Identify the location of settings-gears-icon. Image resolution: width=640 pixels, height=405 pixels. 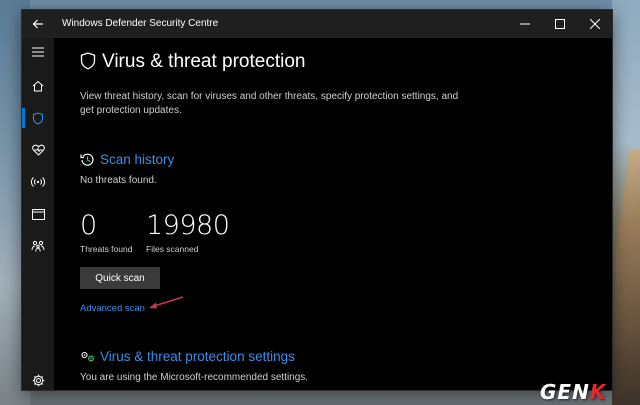
(87, 356).